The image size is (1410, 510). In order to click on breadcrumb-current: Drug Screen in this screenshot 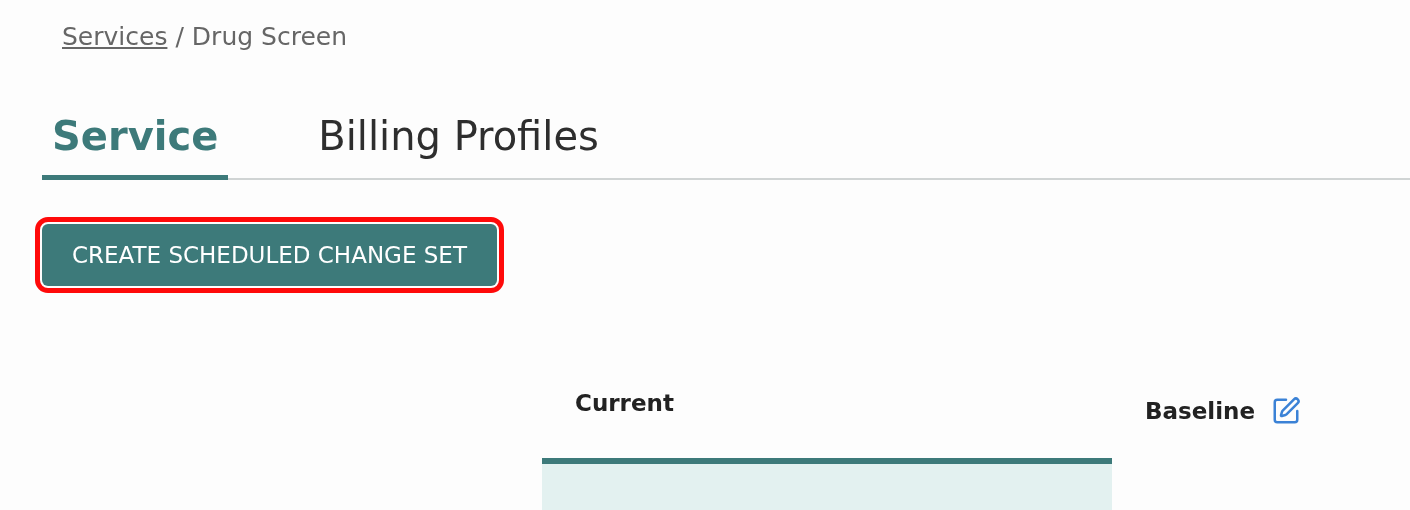, I will do `click(269, 36)`.